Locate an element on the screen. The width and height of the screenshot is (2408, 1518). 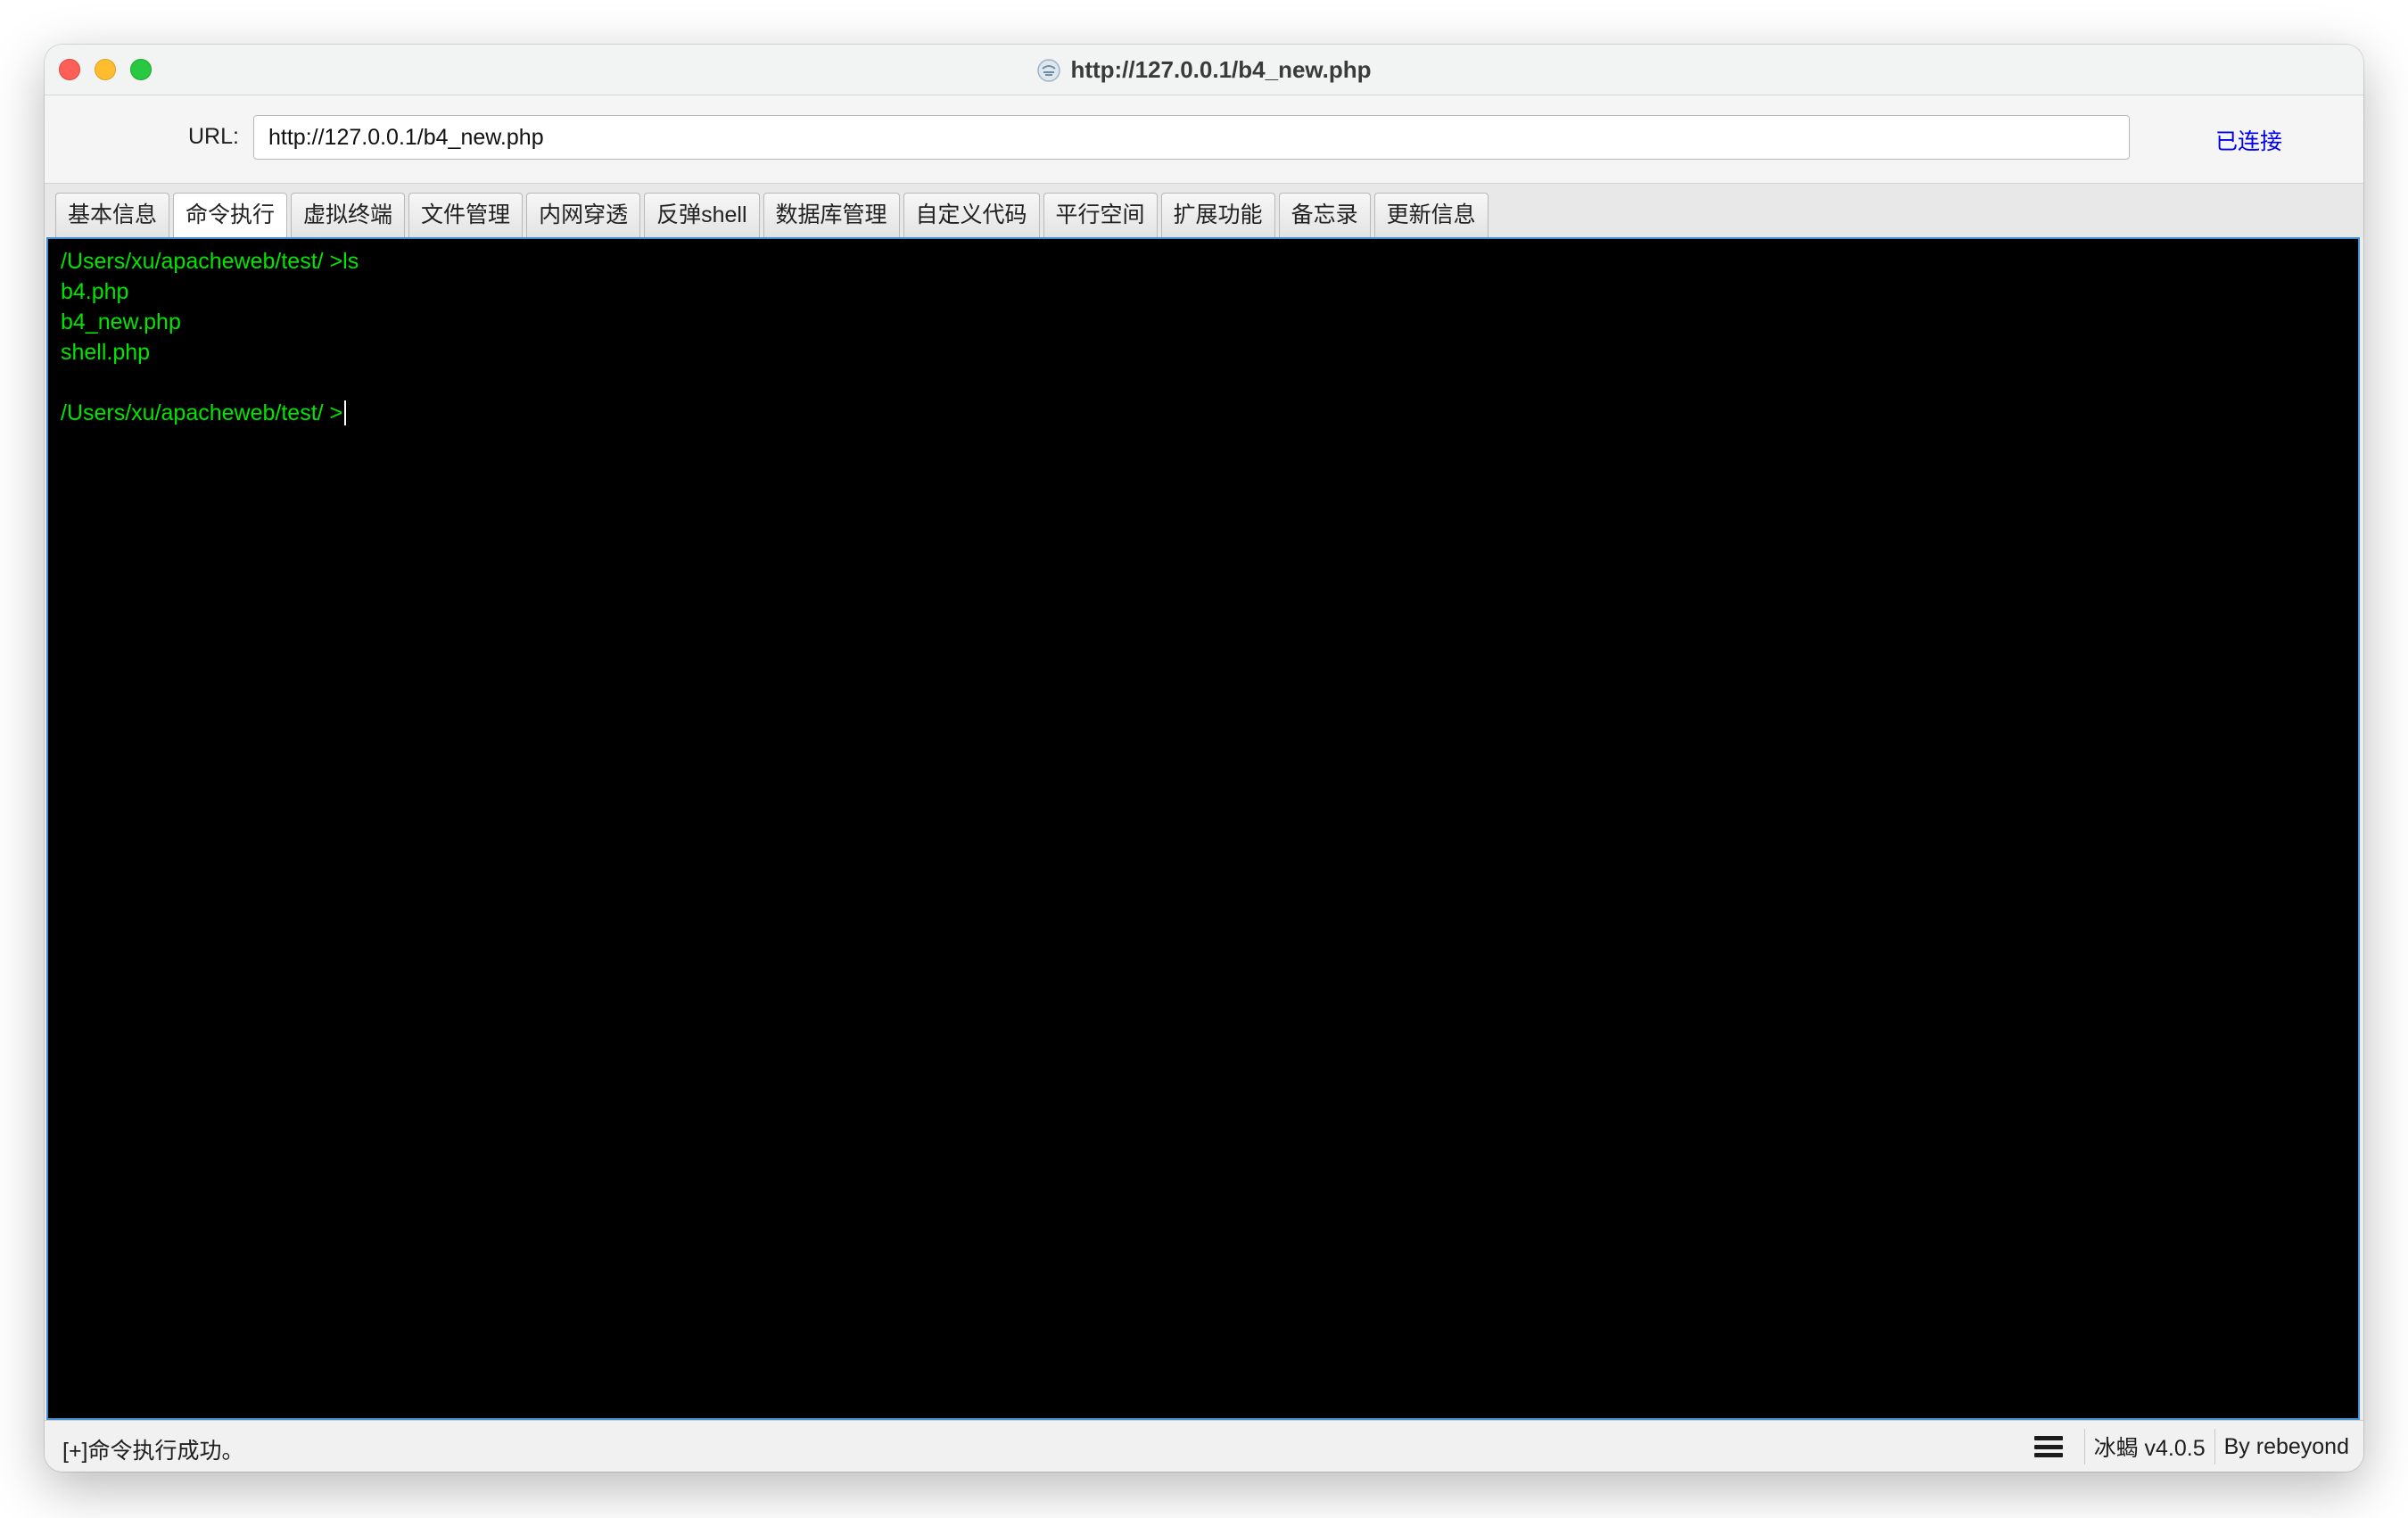
url-bar: URL: 已连接 is located at coordinates (1204, 139).